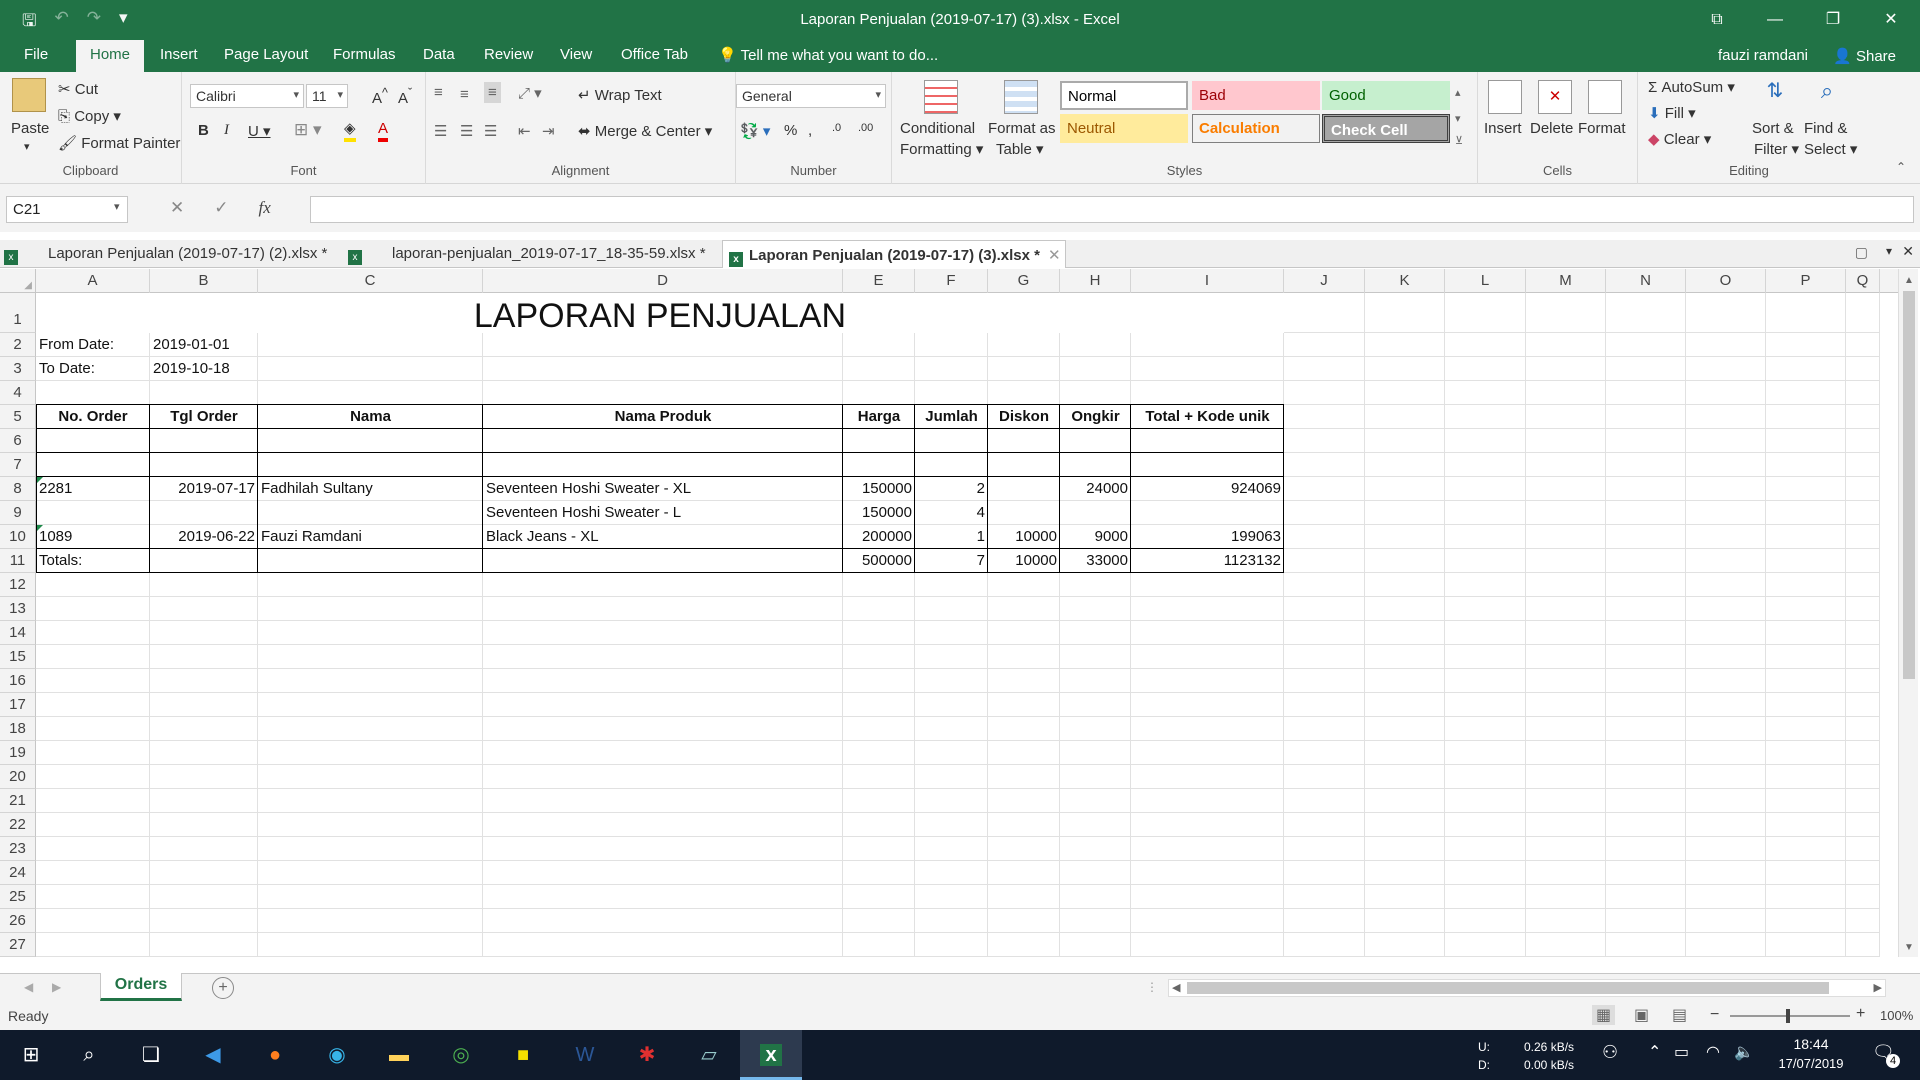  Describe the element at coordinates (1679, 1015) in the screenshot. I see `page-break-view-icon: ▤` at that location.